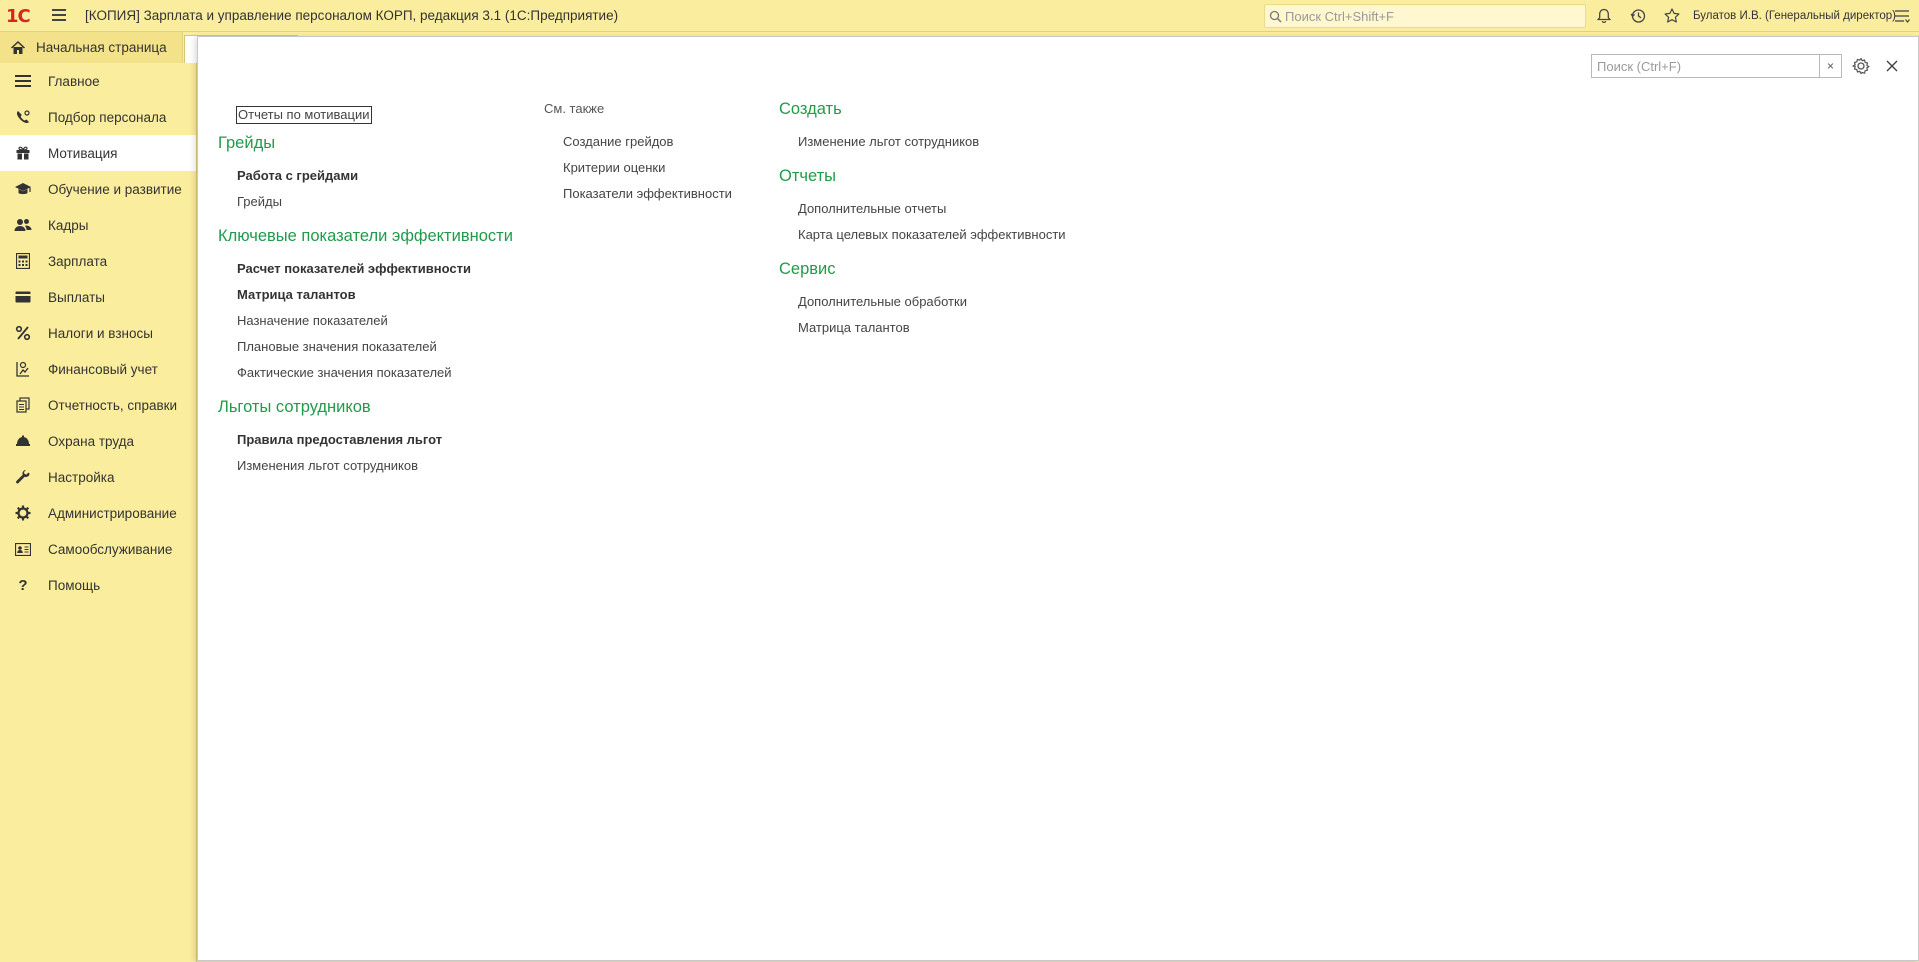  What do you see at coordinates (294, 407) in the screenshot?
I see `section-title-benefits: Льготы сотрудников` at bounding box center [294, 407].